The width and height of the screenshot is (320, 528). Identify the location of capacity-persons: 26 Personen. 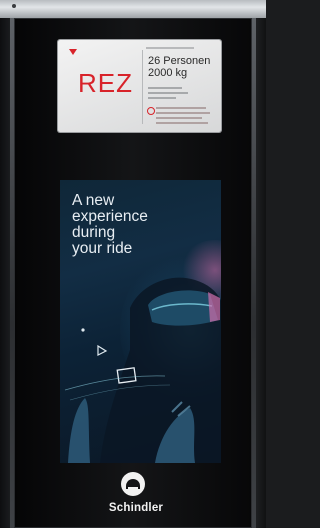
(179, 61).